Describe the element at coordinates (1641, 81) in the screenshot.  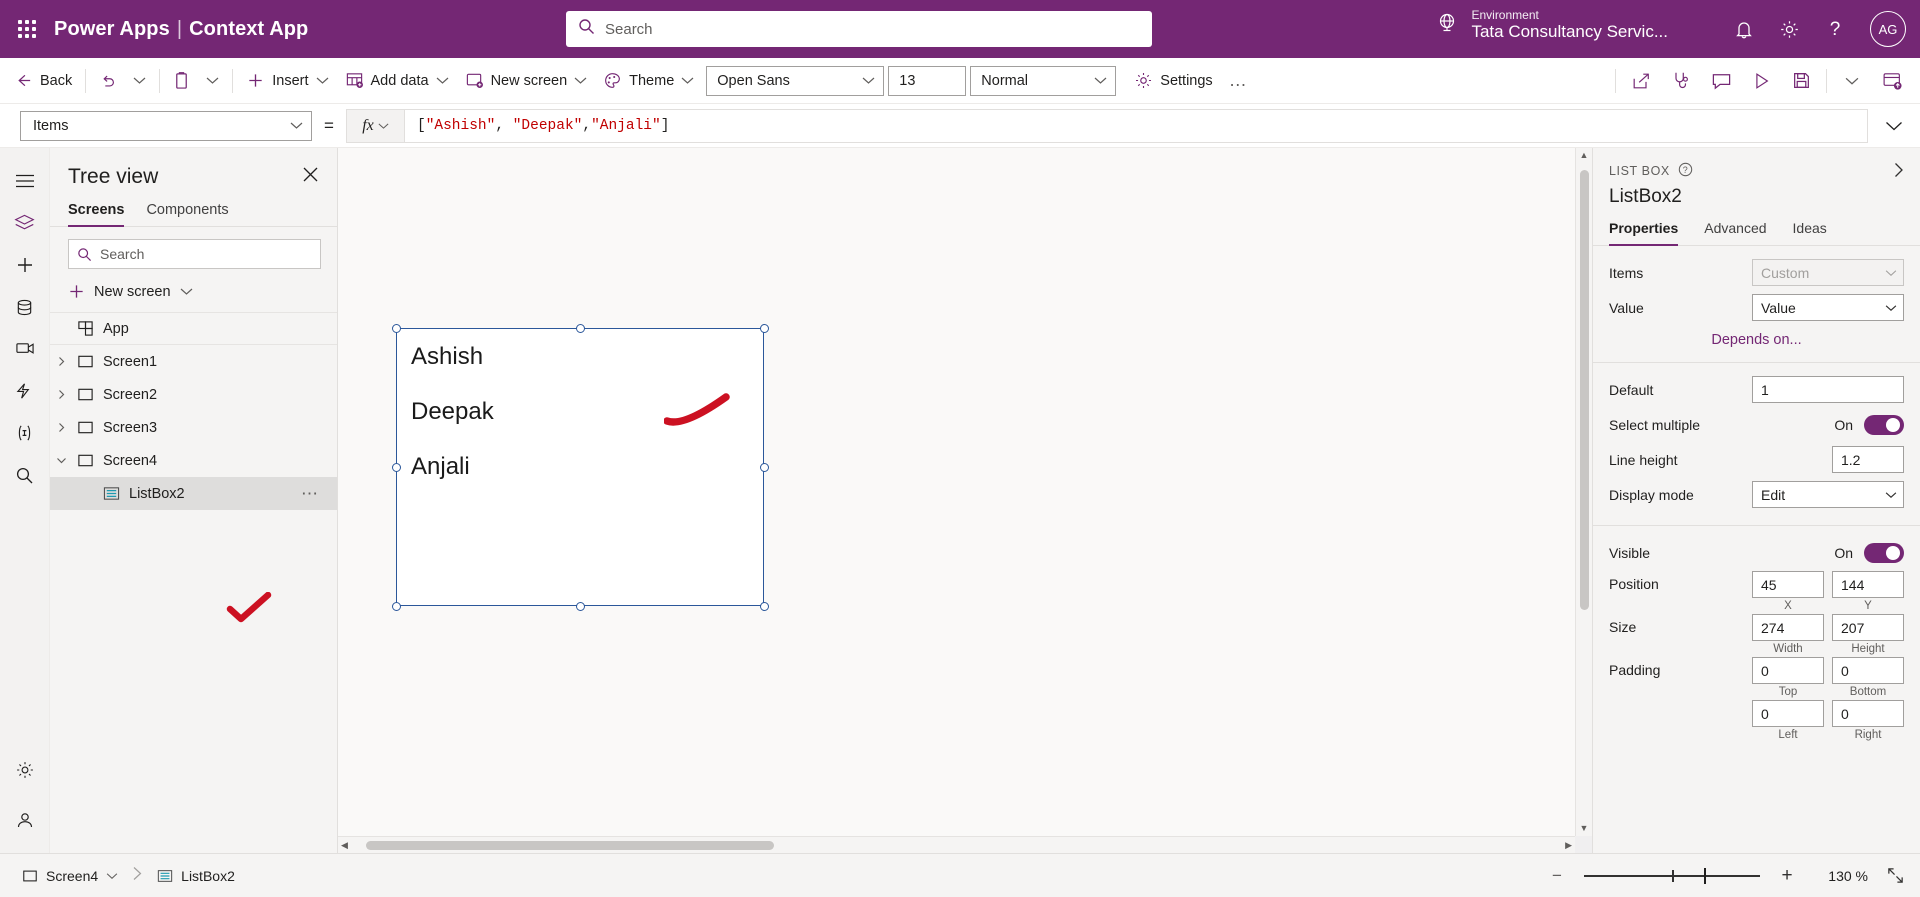
I see `share-icon` at that location.